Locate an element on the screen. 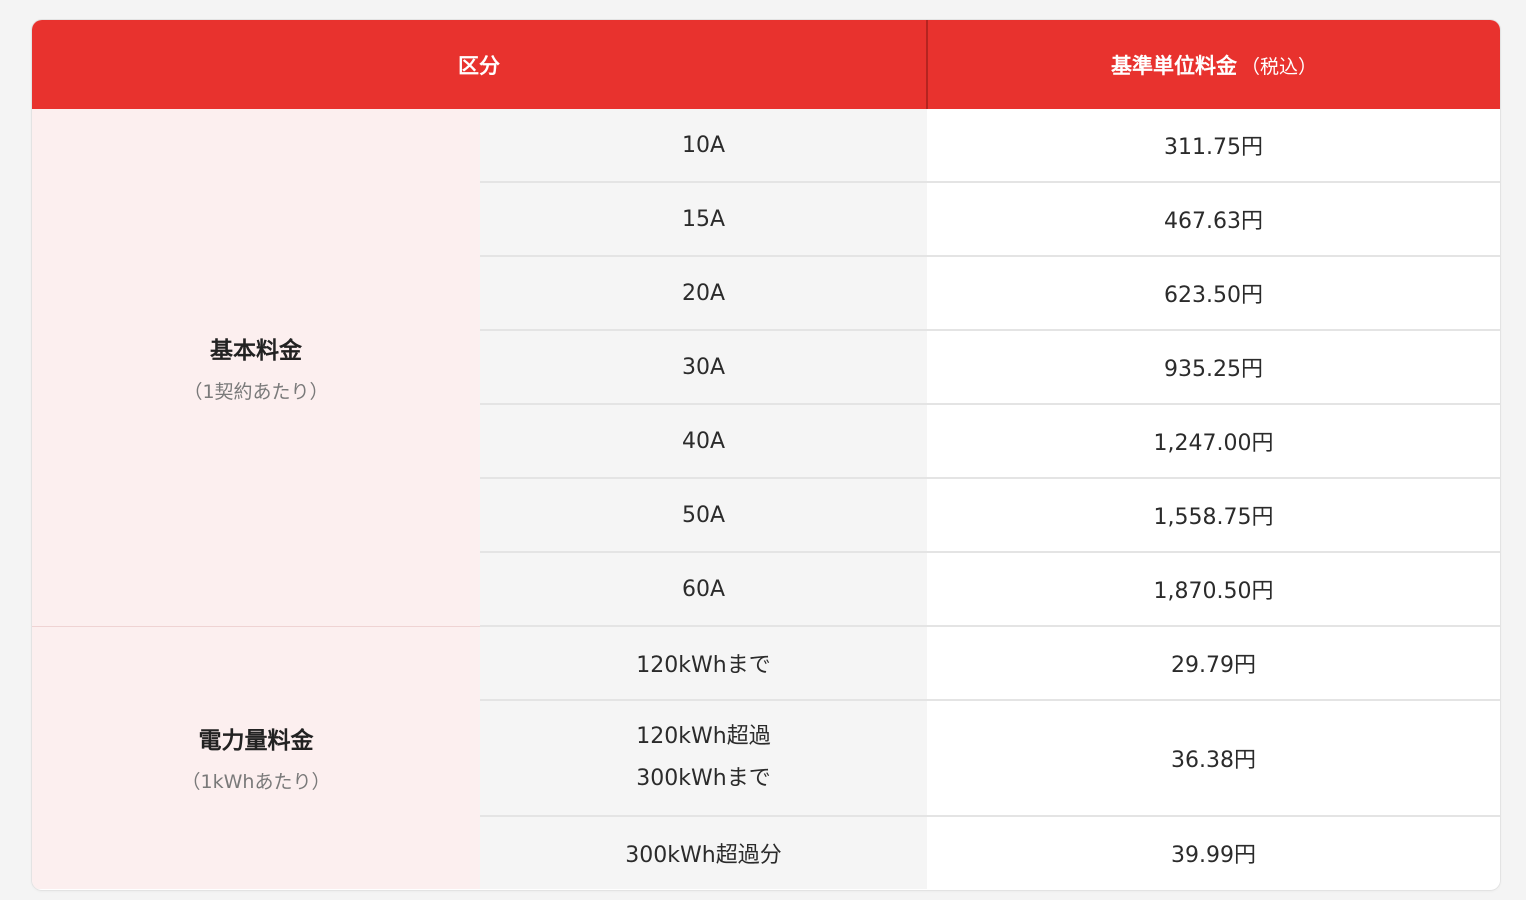  size-cell: 60A is located at coordinates (703, 589).